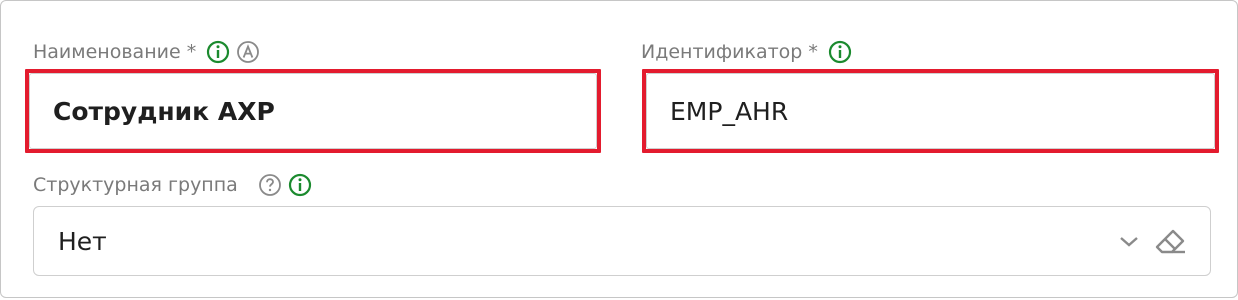  I want to click on group-label: Структурная группа, so click(135, 185).